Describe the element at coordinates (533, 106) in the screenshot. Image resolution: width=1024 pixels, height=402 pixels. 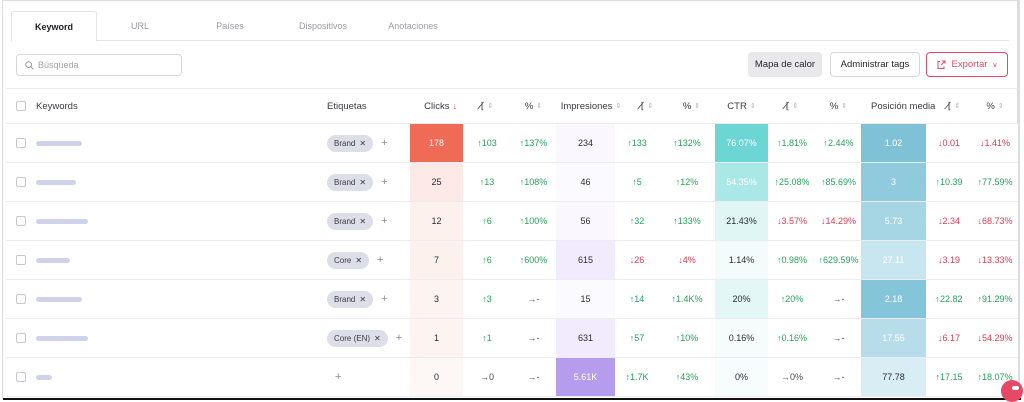
I see `clicks-pct-header: % ⇕` at that location.